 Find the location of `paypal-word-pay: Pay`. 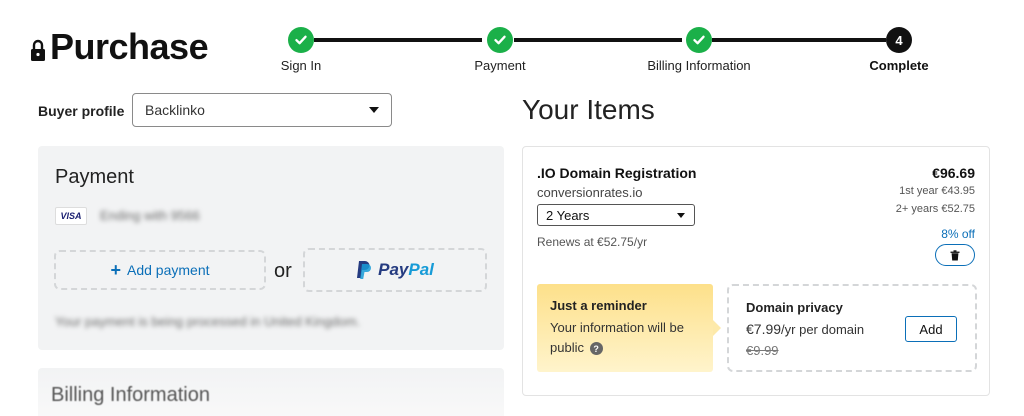

paypal-word-pay: Pay is located at coordinates (393, 269).